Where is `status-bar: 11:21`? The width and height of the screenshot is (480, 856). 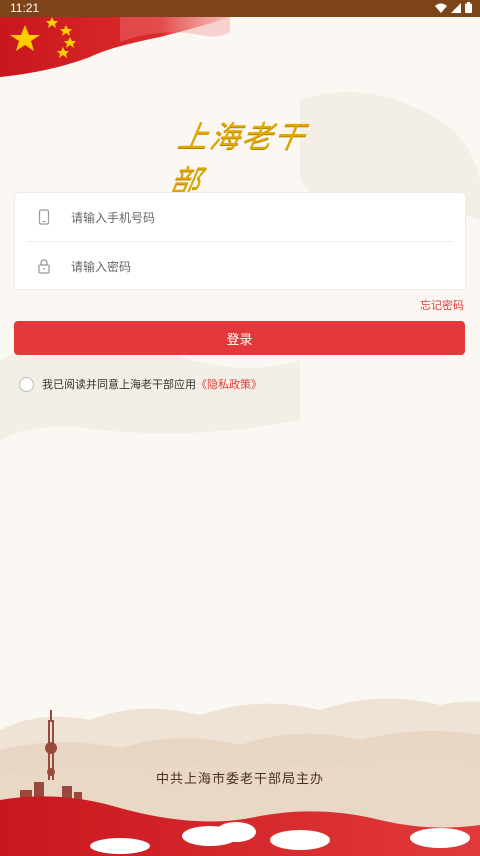 status-bar: 11:21 is located at coordinates (240, 8).